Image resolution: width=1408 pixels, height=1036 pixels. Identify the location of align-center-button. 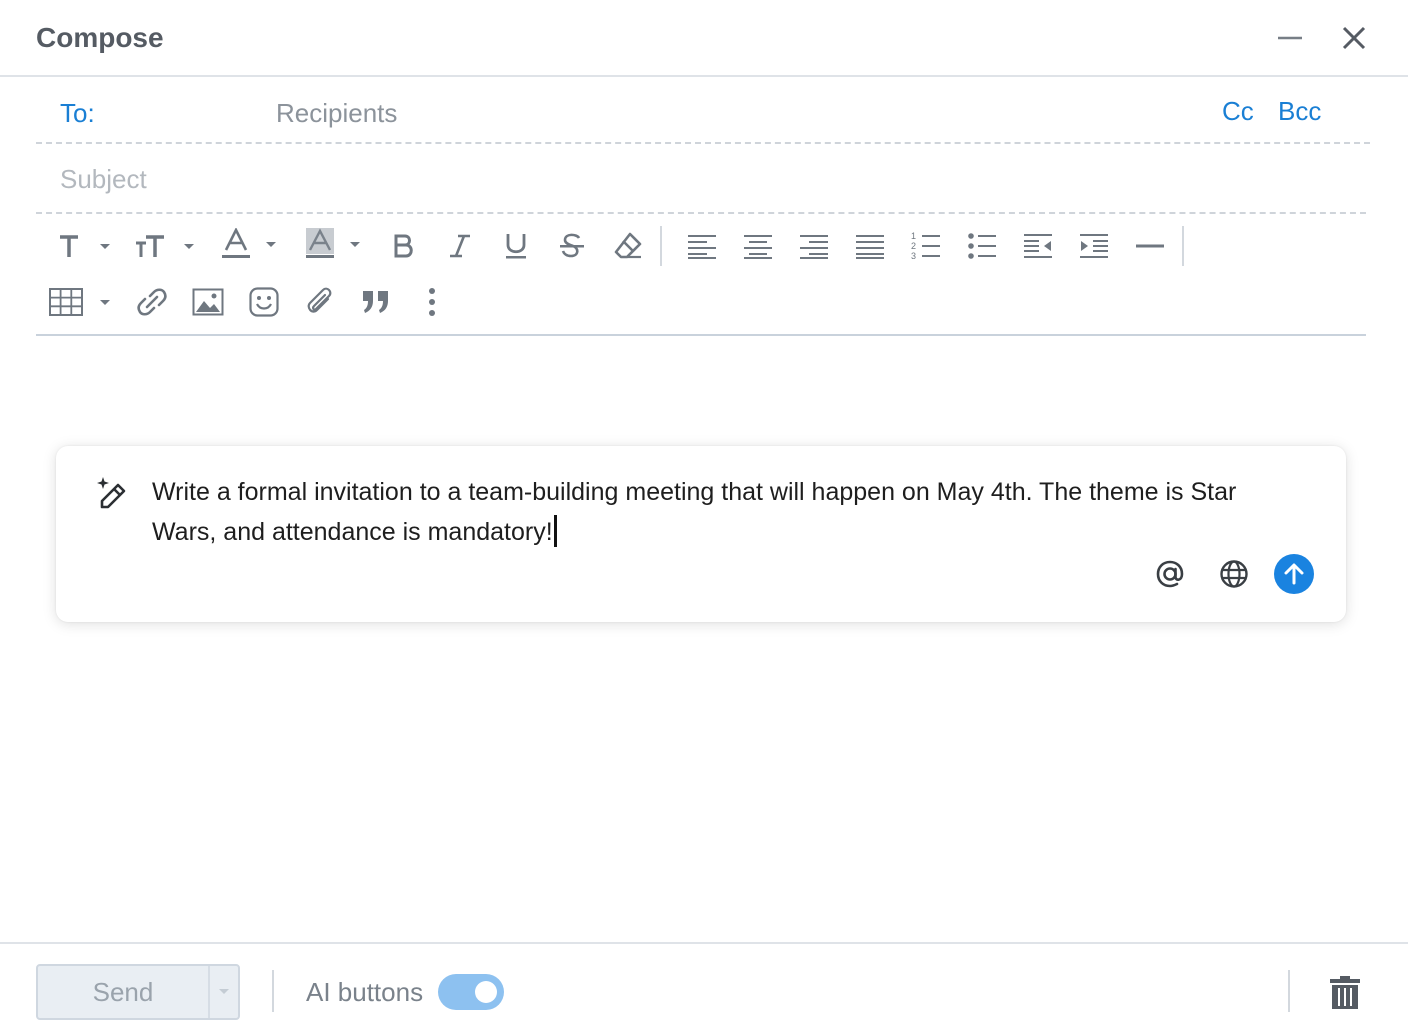
(758, 246).